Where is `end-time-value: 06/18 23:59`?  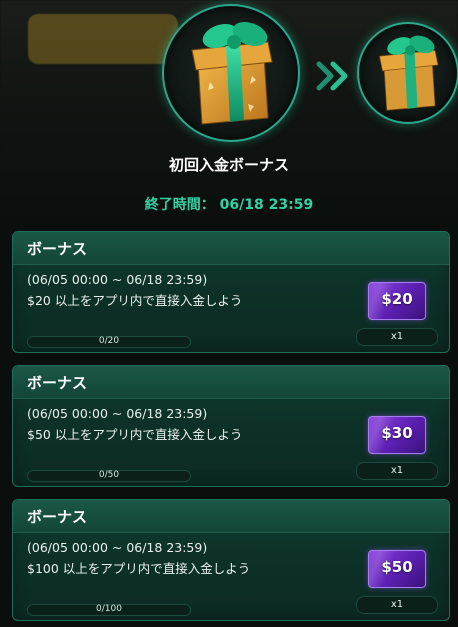
end-time-value: 06/18 23:59 is located at coordinates (266, 205).